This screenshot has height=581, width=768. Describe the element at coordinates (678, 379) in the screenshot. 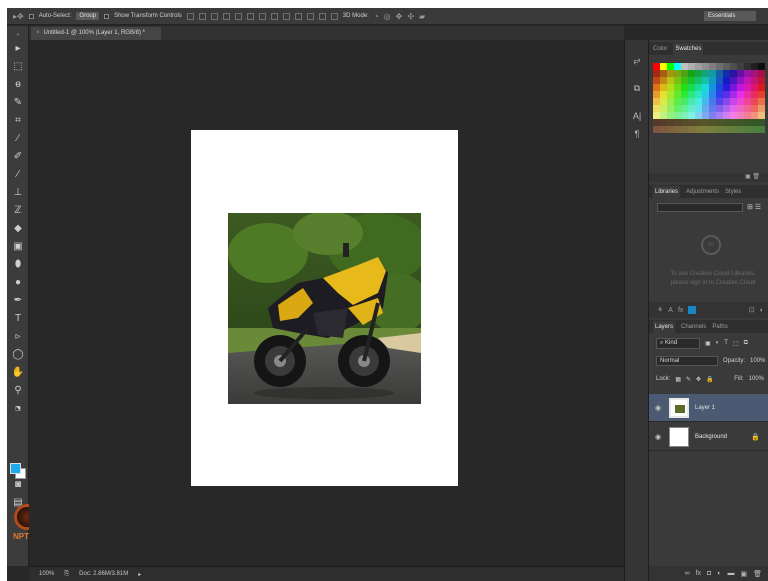

I see `lock-transparent-icon: ▦` at that location.